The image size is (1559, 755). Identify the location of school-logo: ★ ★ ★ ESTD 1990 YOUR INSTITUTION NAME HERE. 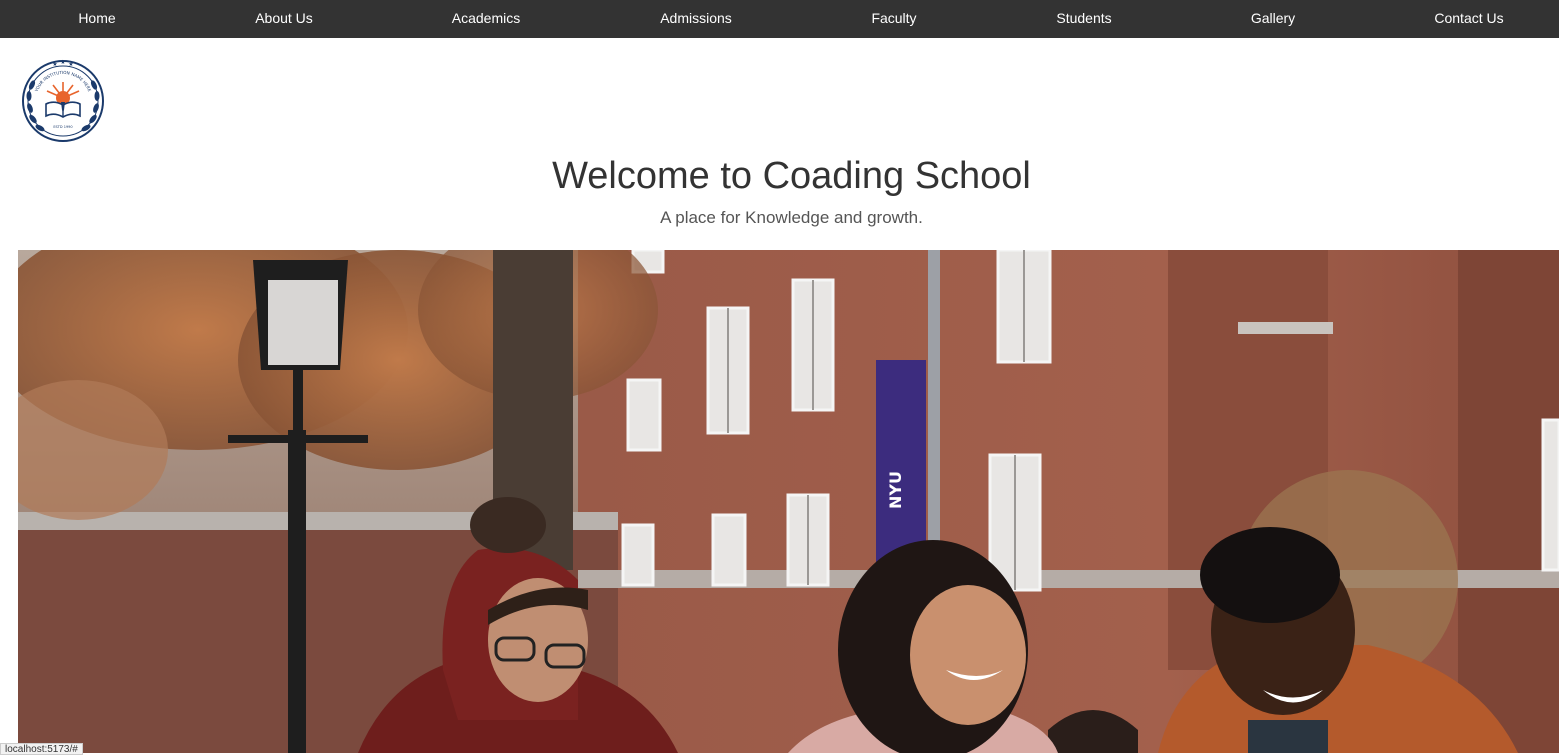
(63, 101).